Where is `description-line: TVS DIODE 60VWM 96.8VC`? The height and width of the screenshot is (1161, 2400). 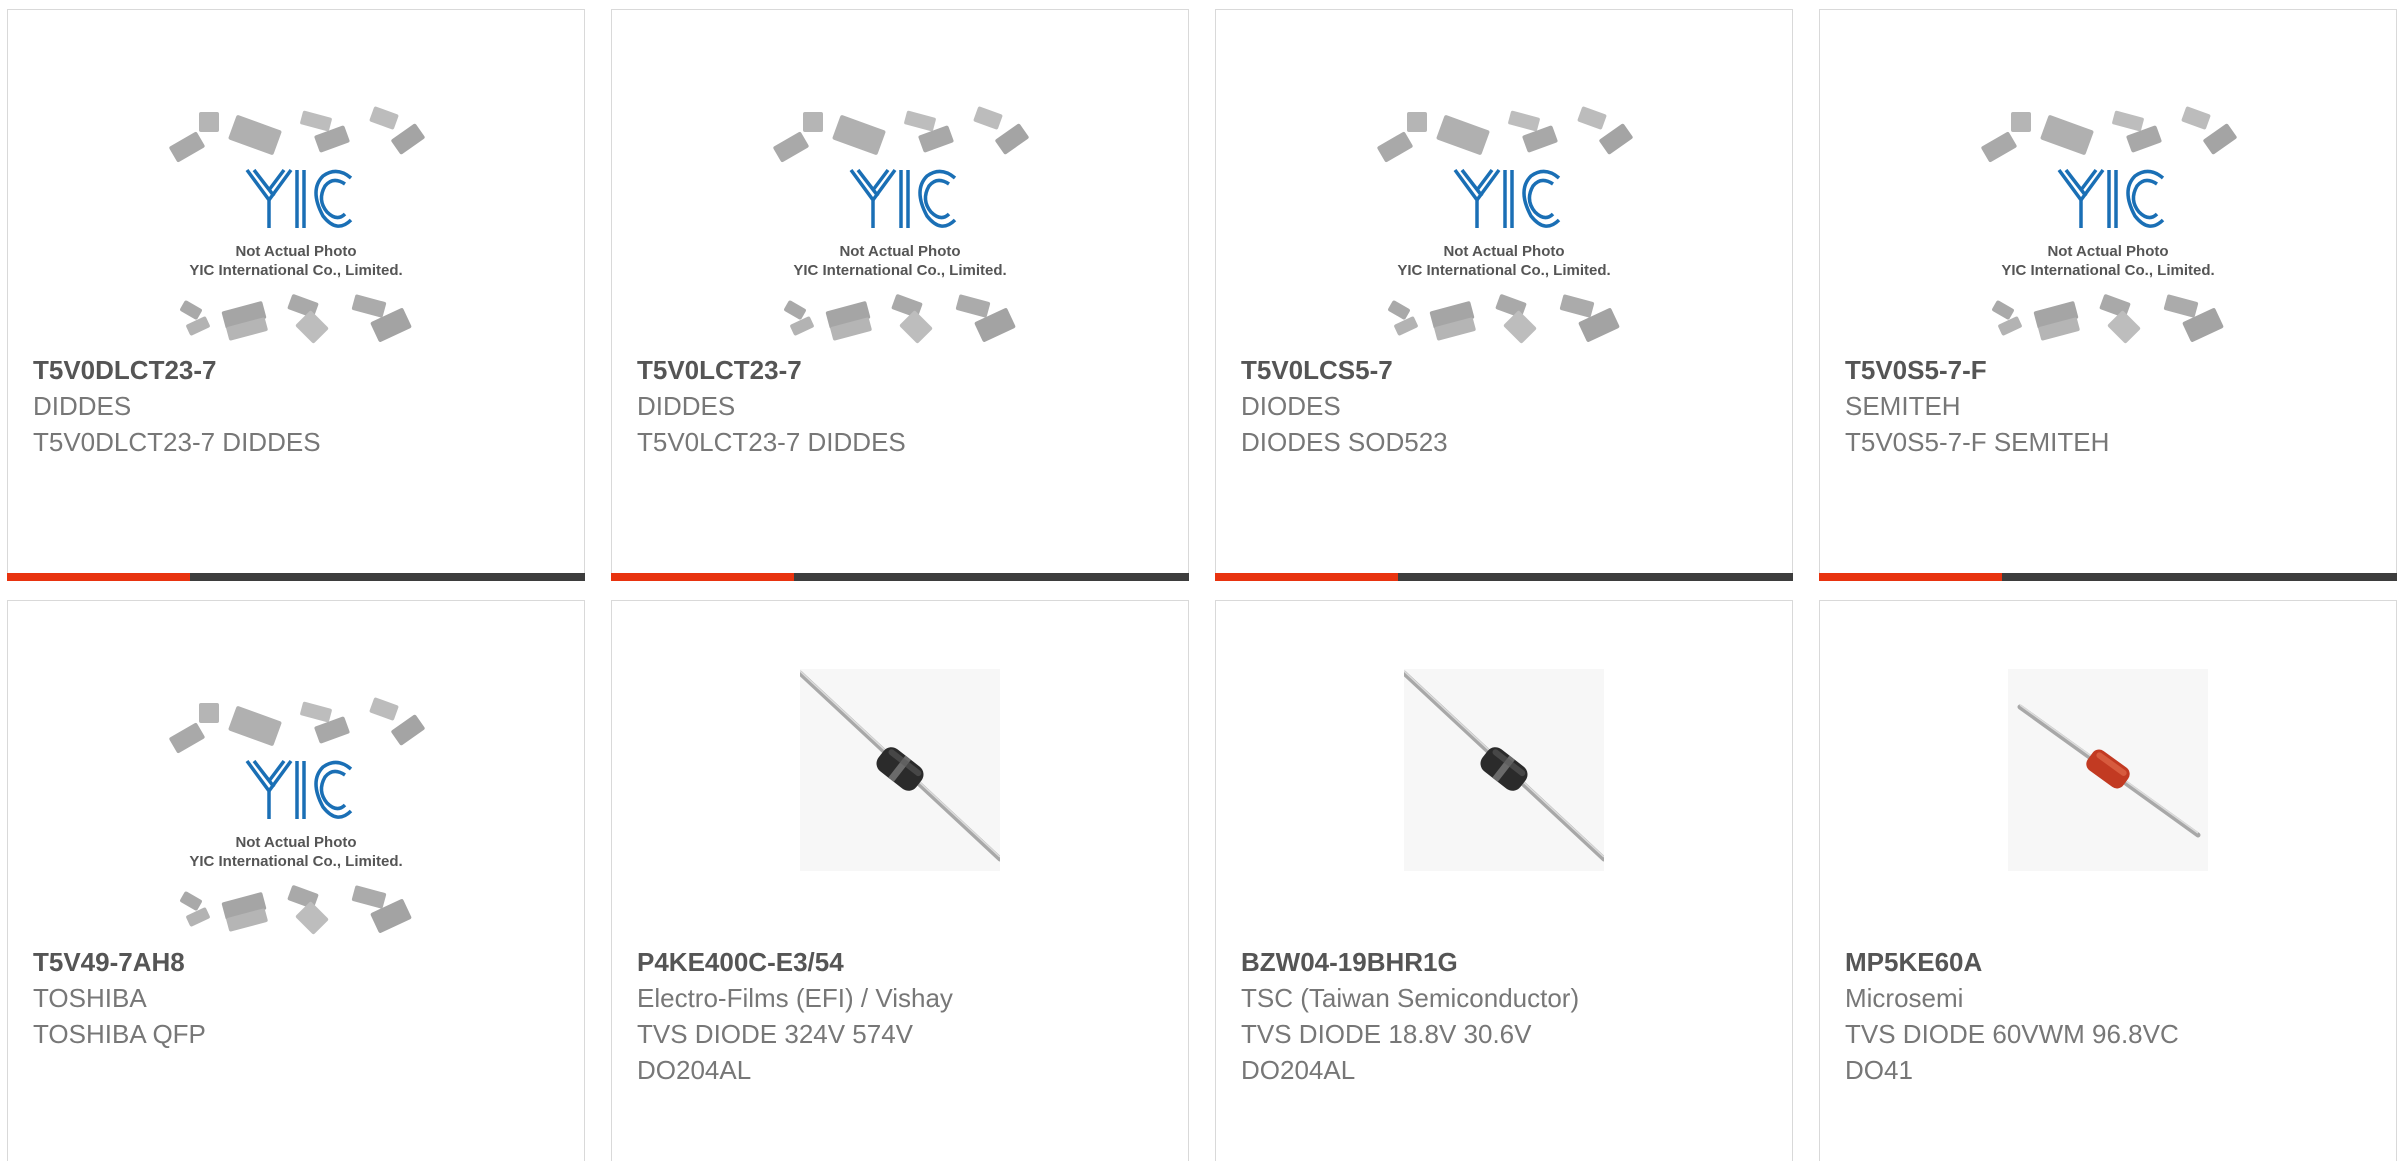 description-line: TVS DIODE 60VWM 96.8VC is located at coordinates (2012, 1034).